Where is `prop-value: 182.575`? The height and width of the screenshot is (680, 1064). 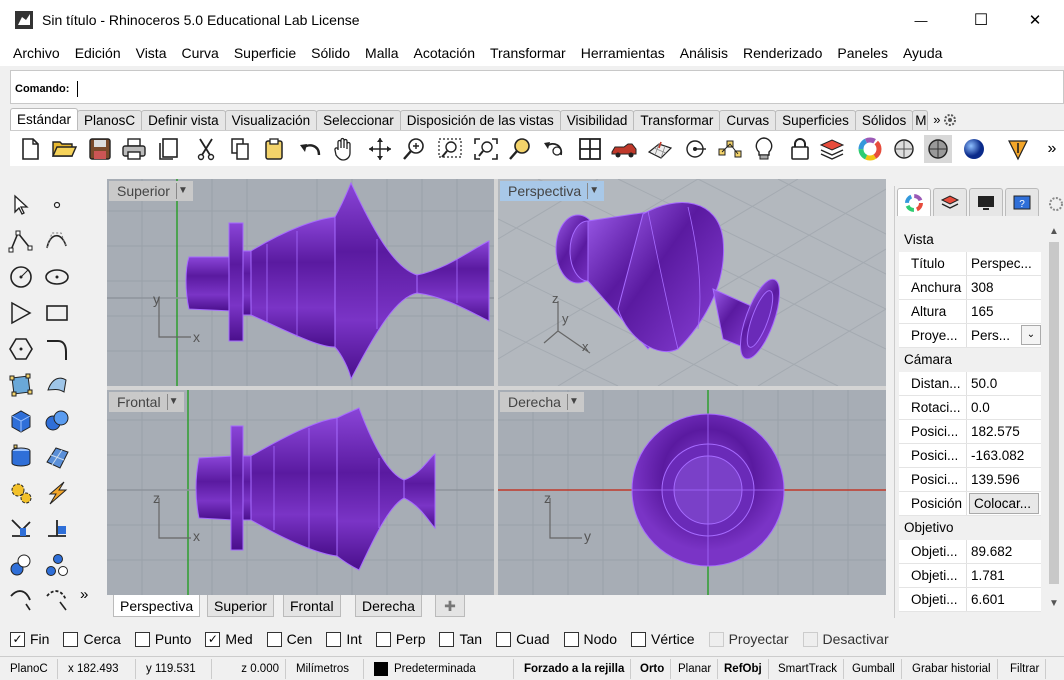
prop-value: 182.575 is located at coordinates (1004, 431).